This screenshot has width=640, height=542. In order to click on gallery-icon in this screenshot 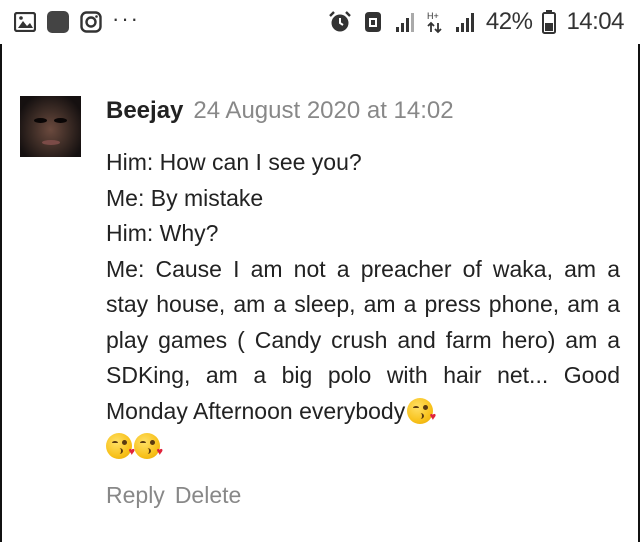, I will do `click(25, 22)`.